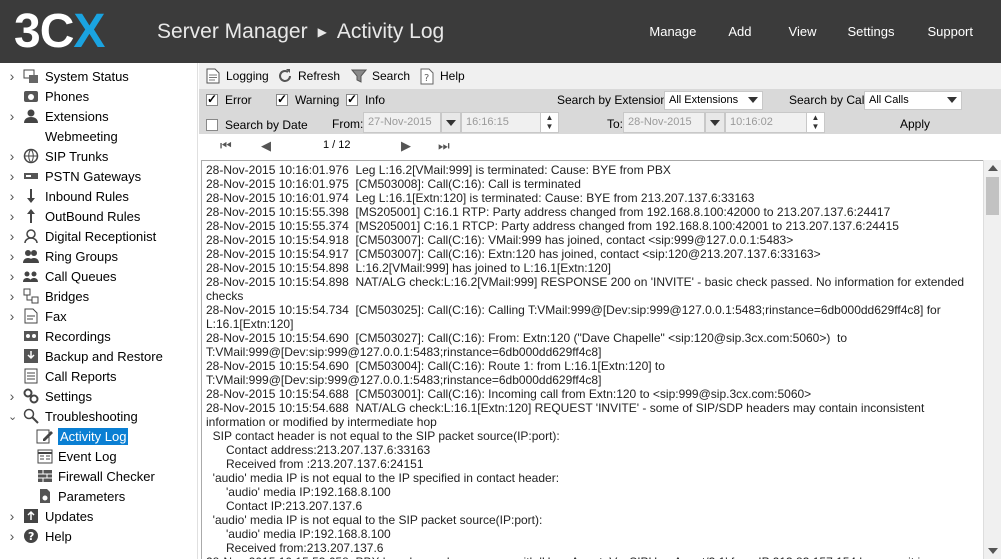 This screenshot has height=559, width=1001. Describe the element at coordinates (664, 122) in the screenshot. I see `to-date-field: 28-Nov-2015` at that location.